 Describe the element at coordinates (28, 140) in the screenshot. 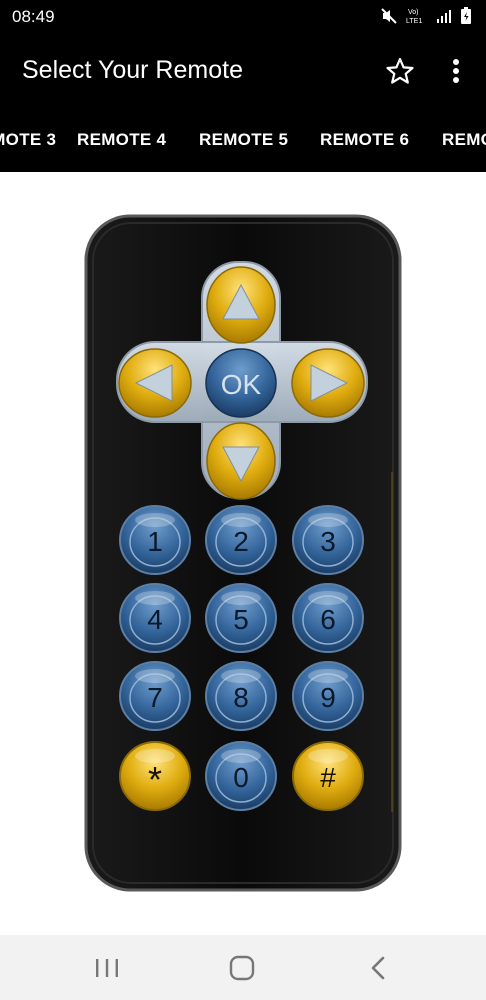

I see `tab-remote-3: REMOTE 3` at that location.